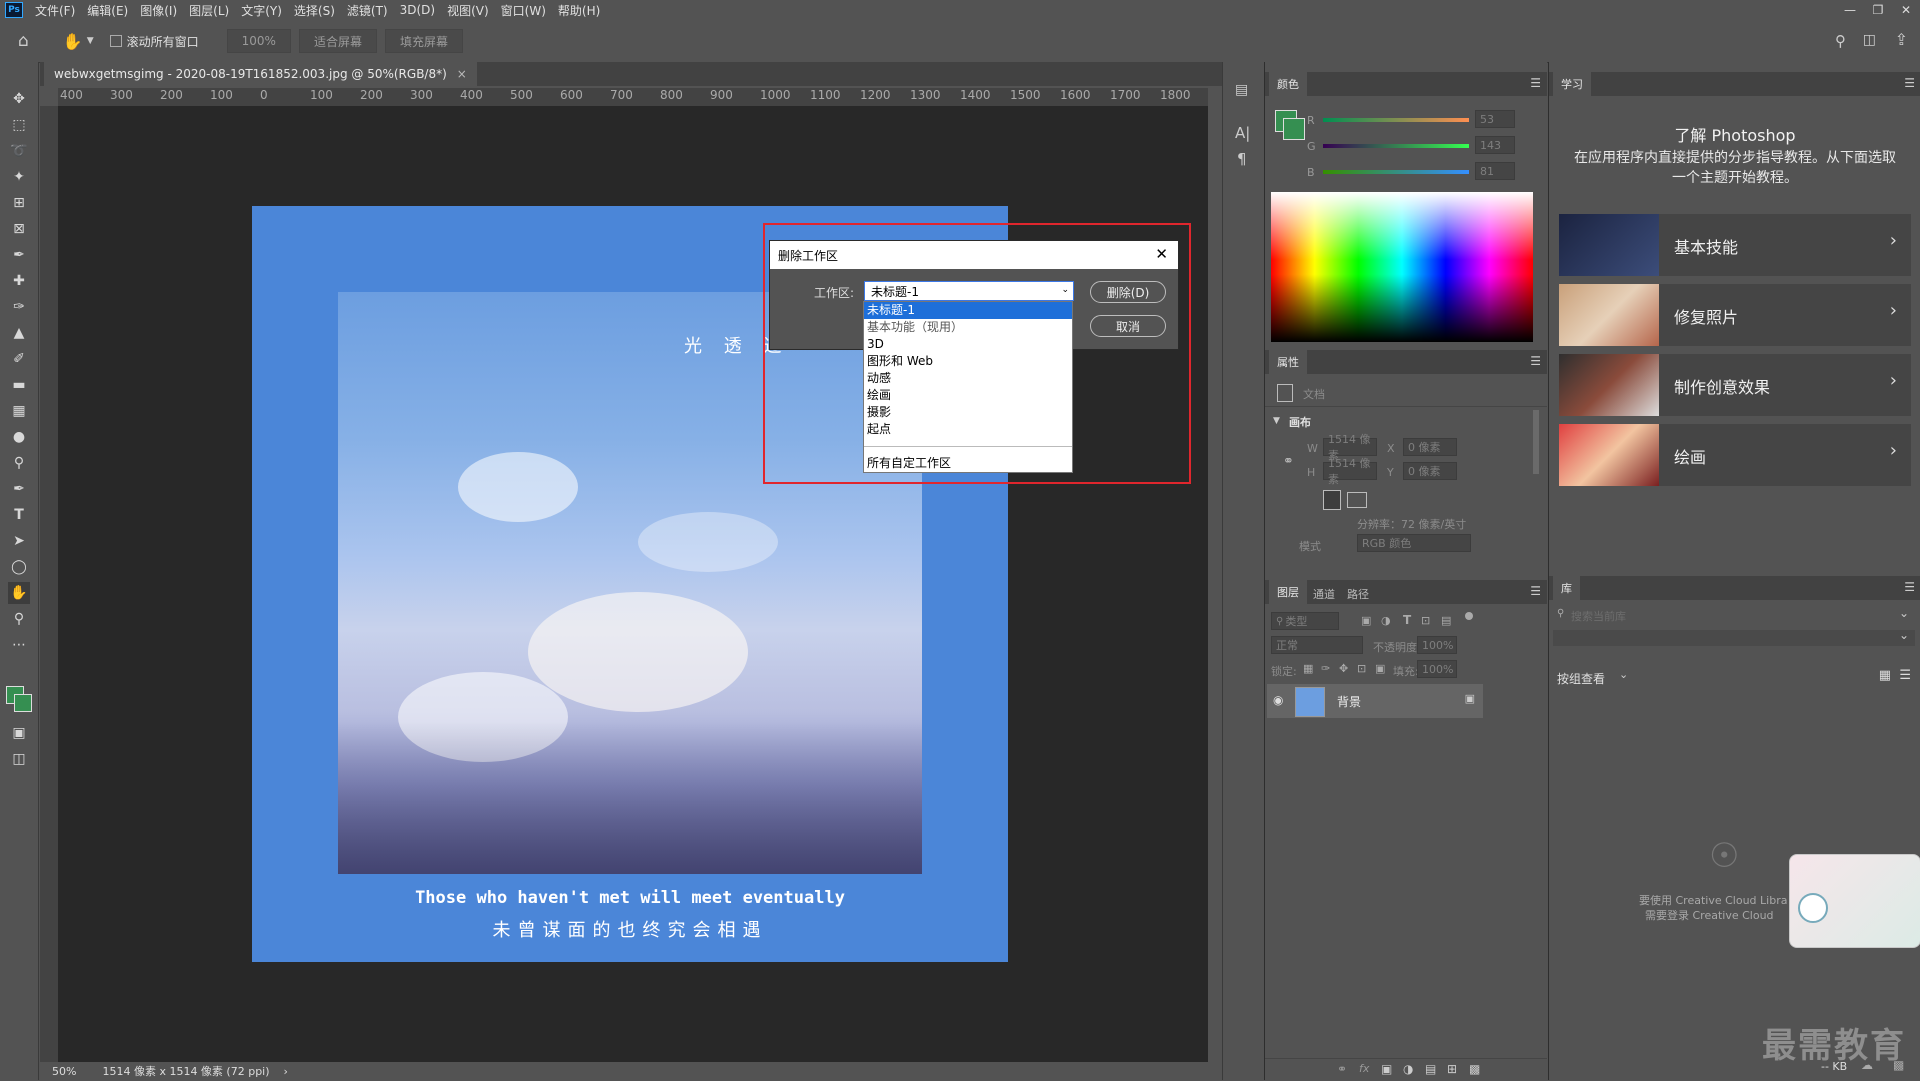  Describe the element at coordinates (1386, 620) in the screenshot. I see `filter-adjust-icon: ◑` at that location.